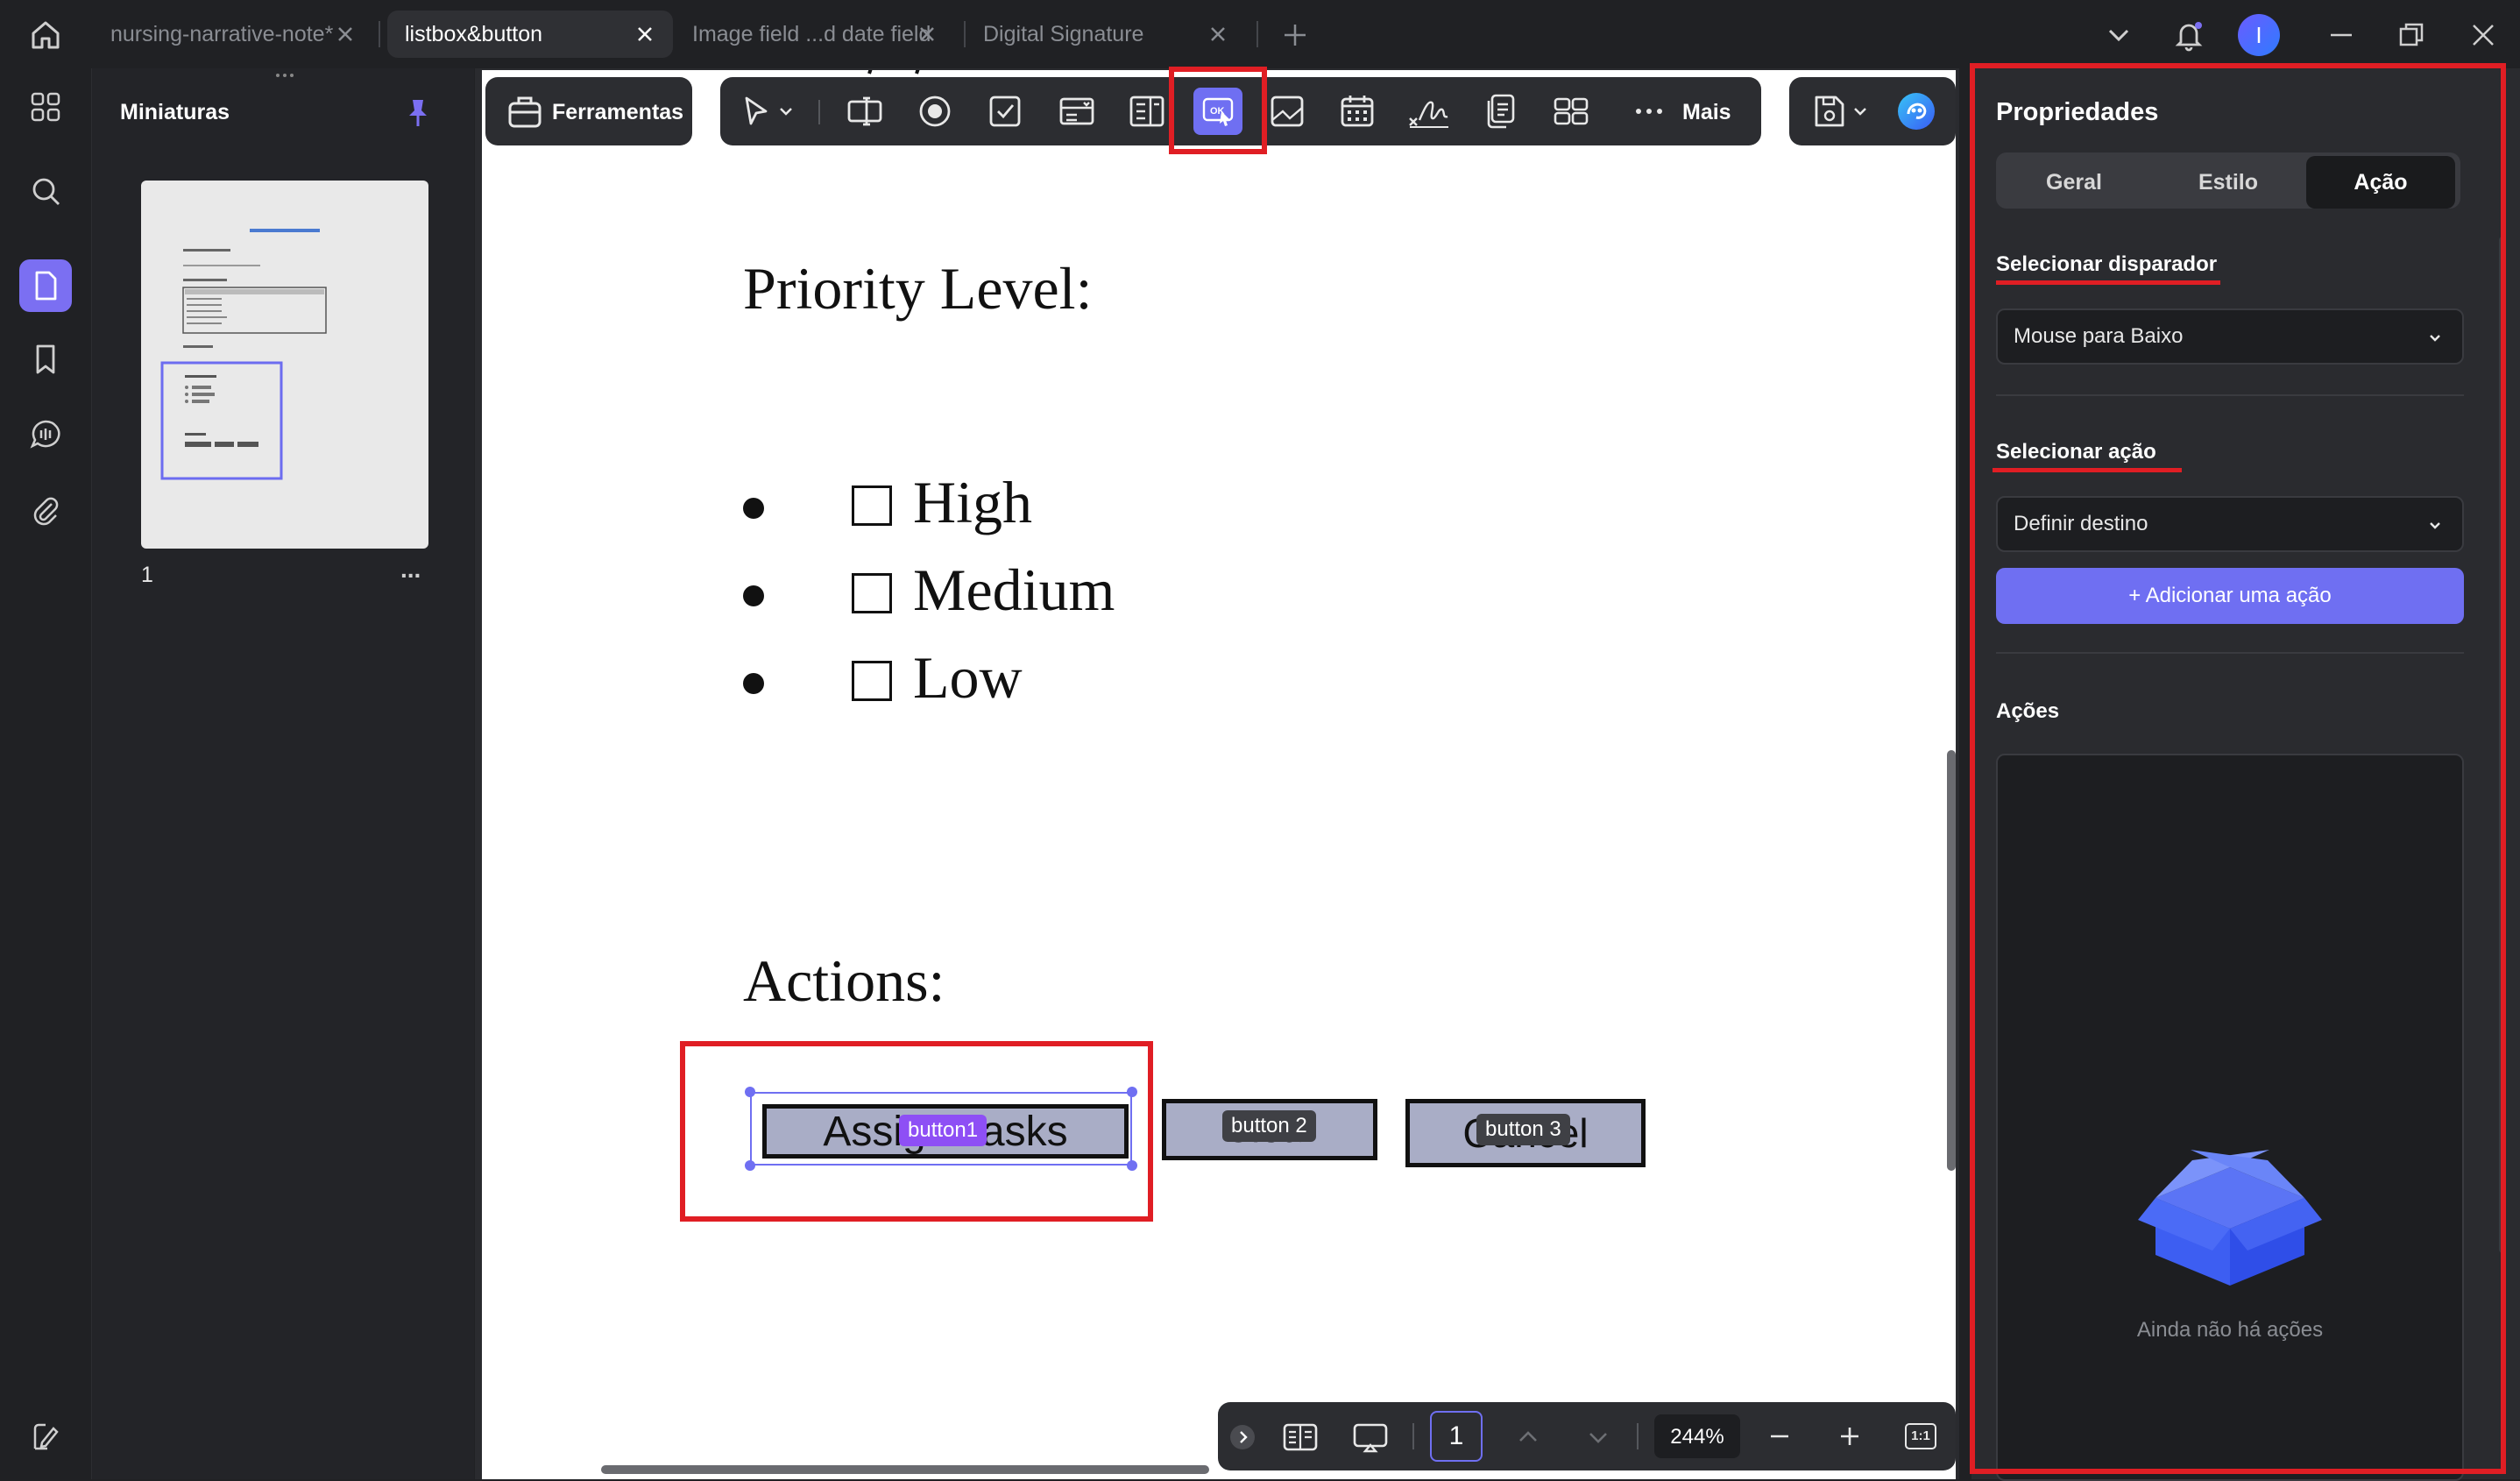  I want to click on search-icon, so click(45, 191).